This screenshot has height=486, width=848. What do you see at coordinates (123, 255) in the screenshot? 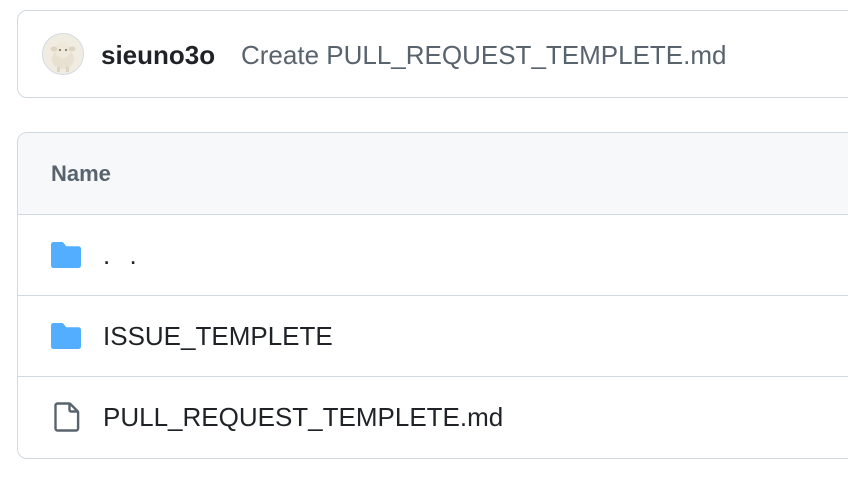
I see `row-label-parent-directory: . .` at bounding box center [123, 255].